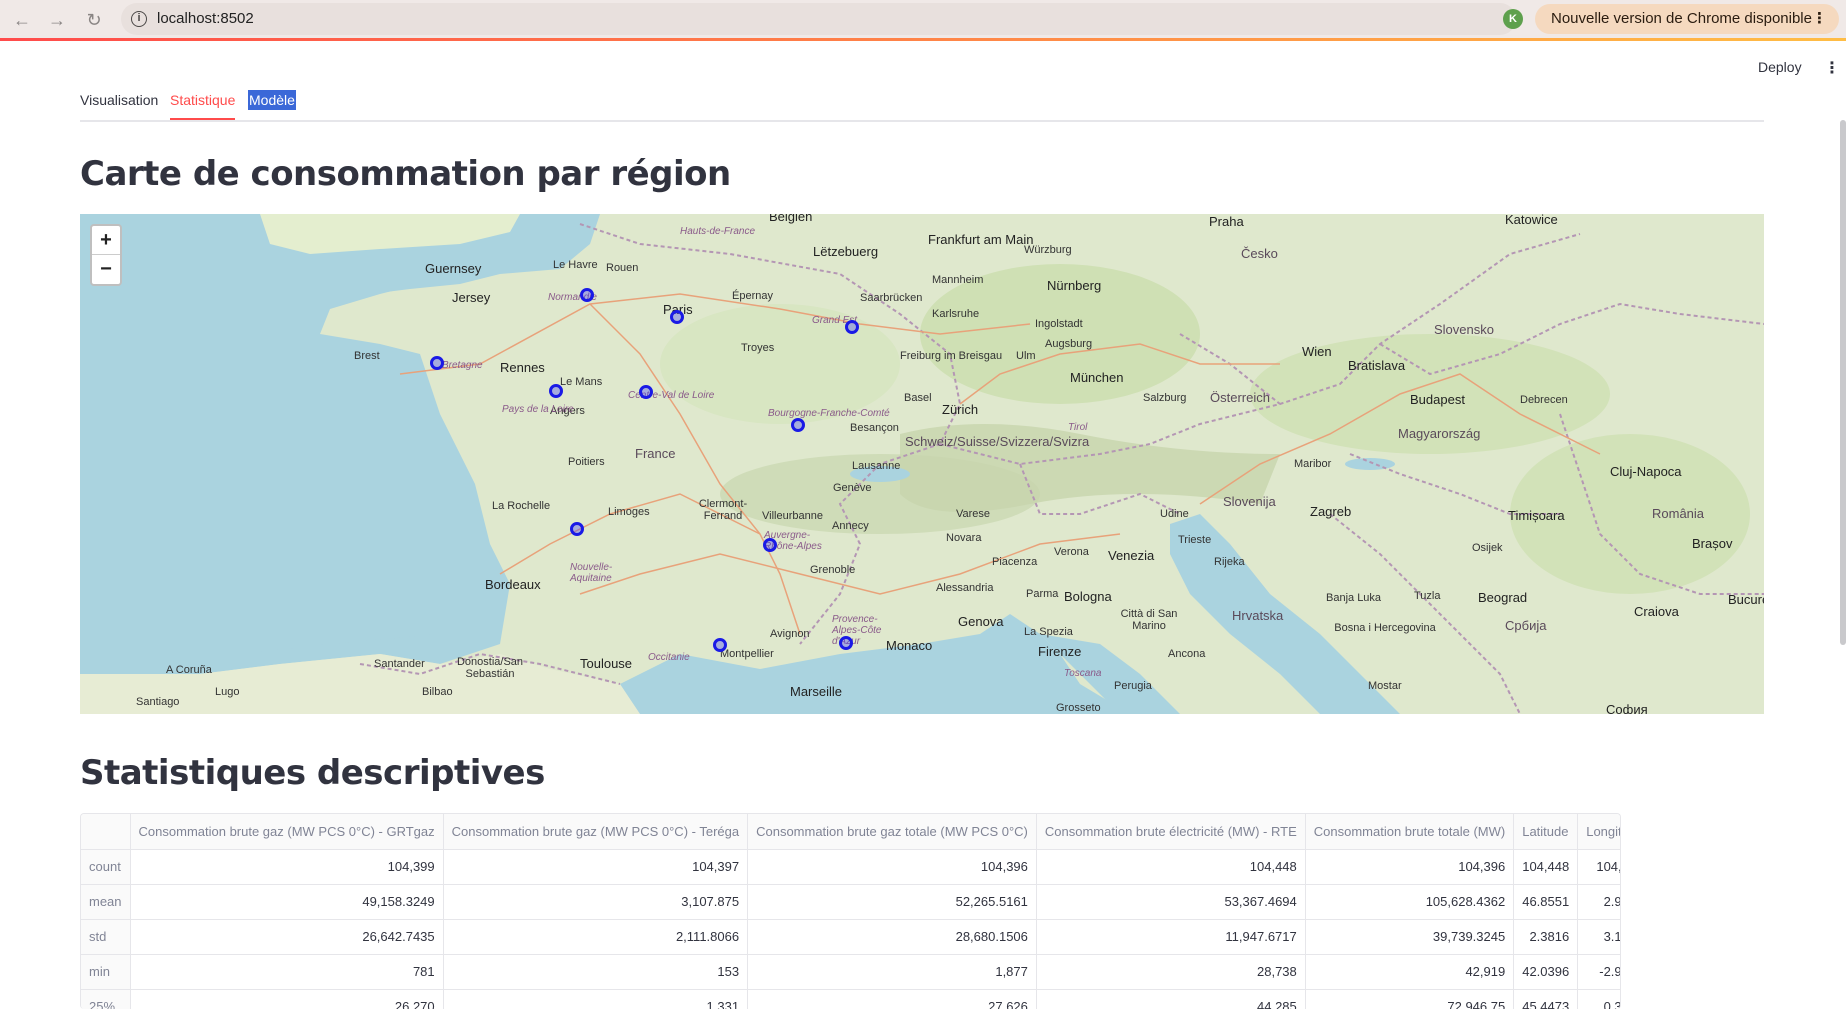 This screenshot has width=1846, height=1009. Describe the element at coordinates (596, 867) in the screenshot. I see `table-cell: 104,397` at that location.